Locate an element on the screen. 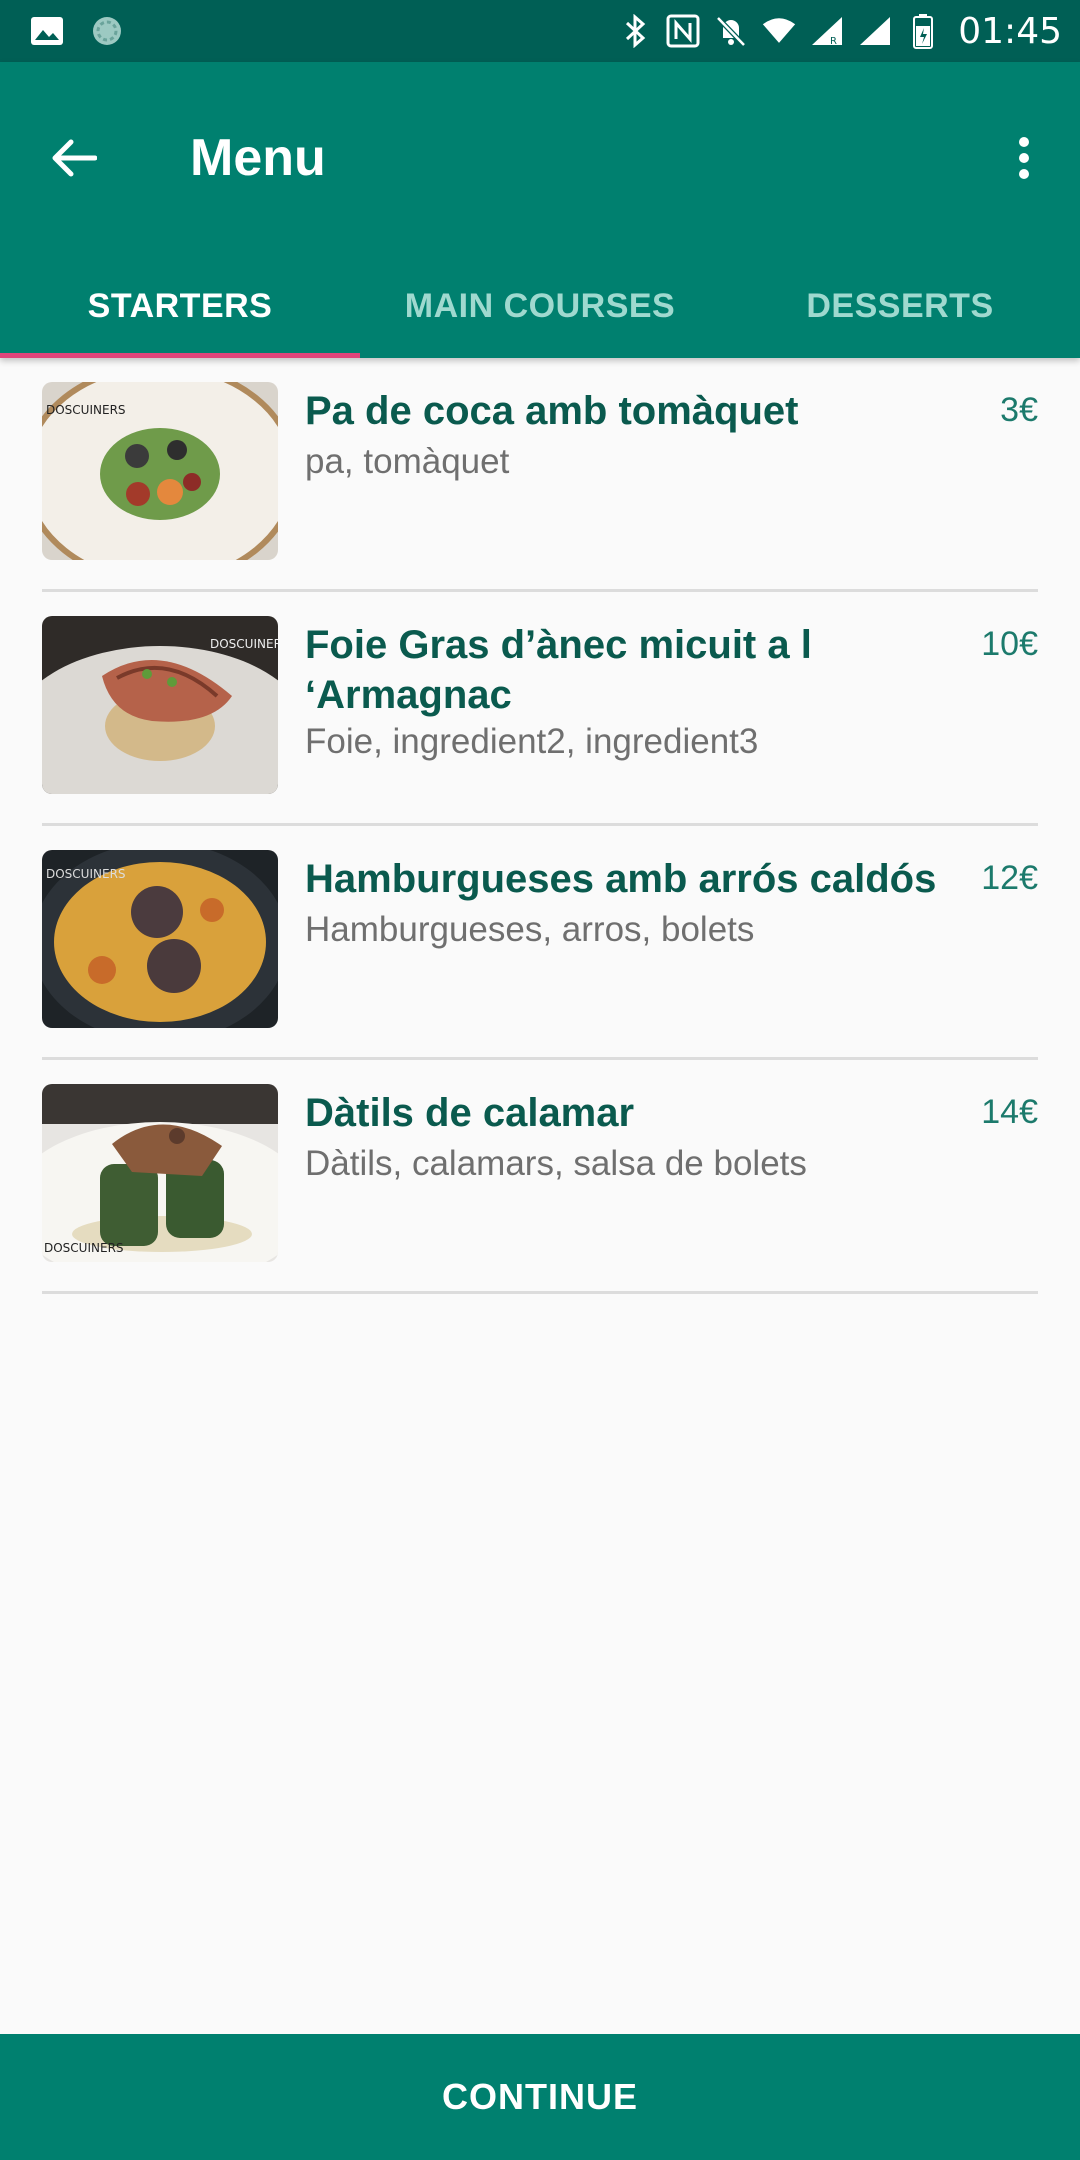 The height and width of the screenshot is (2160, 1080). tab-bar: STARTERS MAIN COURSES DESSERTS is located at coordinates (540, 306).